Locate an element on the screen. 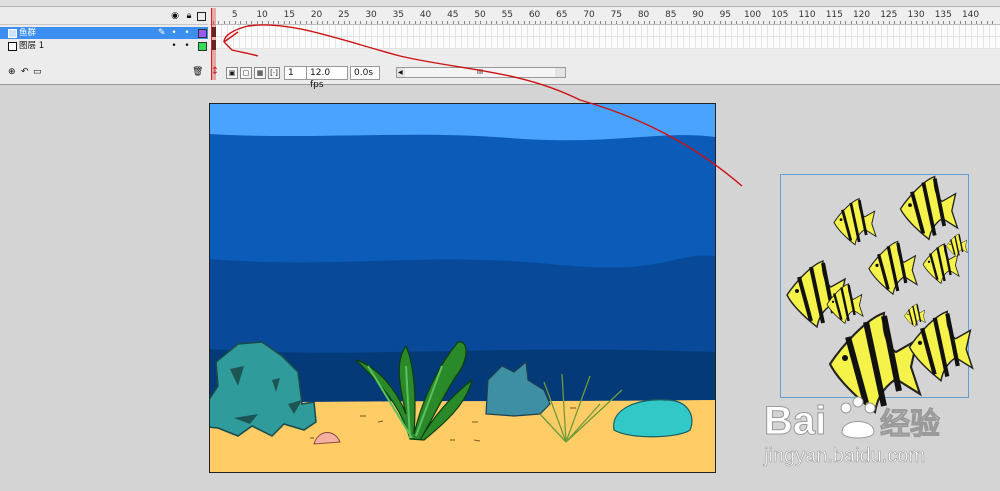 Image resolution: width=1000 pixels, height=491 pixels. ruler-label: 60 is located at coordinates (534, 15).